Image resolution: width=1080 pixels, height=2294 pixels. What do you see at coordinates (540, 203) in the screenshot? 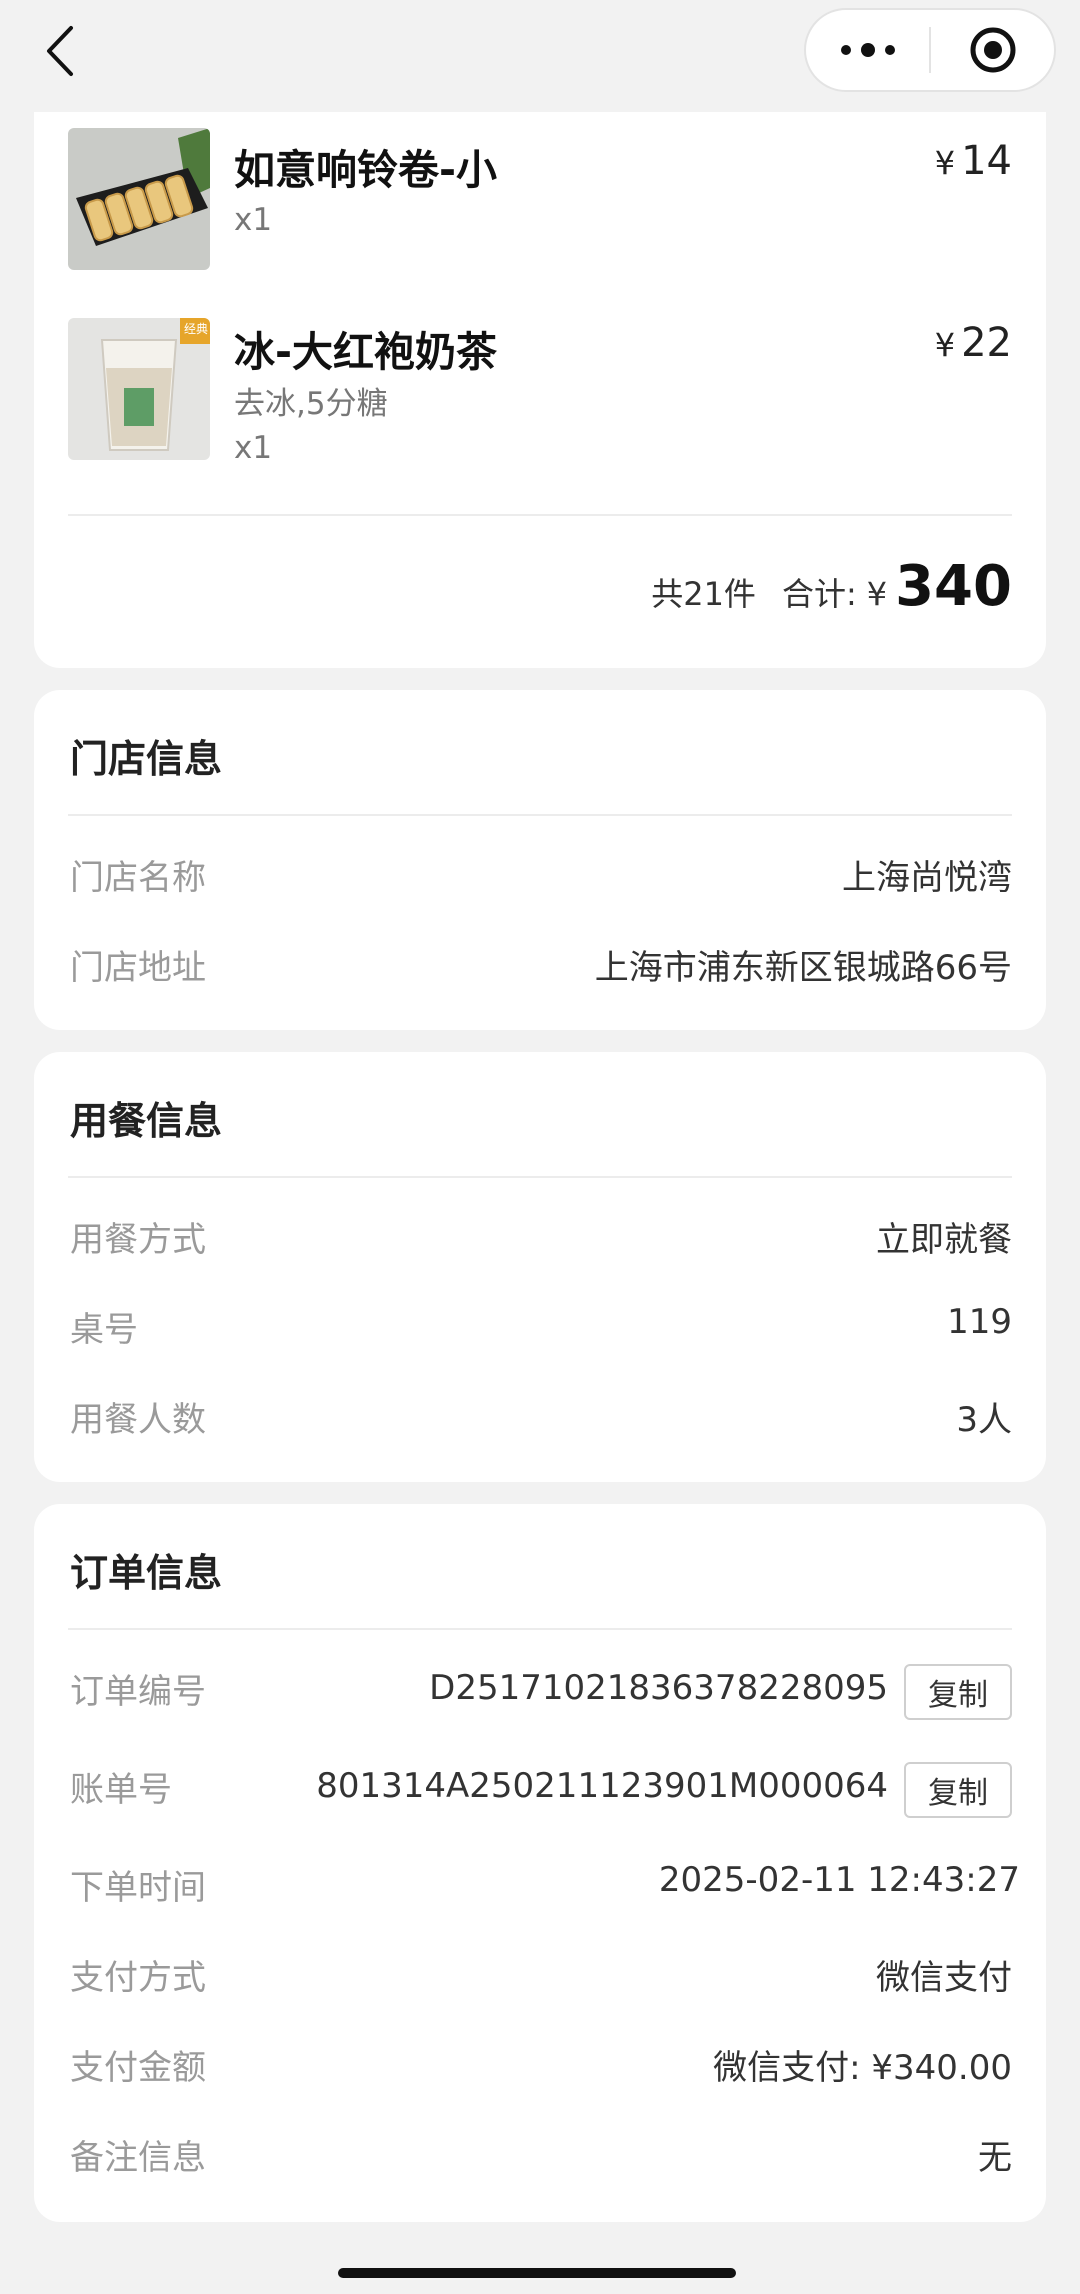
I see `order-item: 如意响铃卷-小 ¥14 x1` at bounding box center [540, 203].